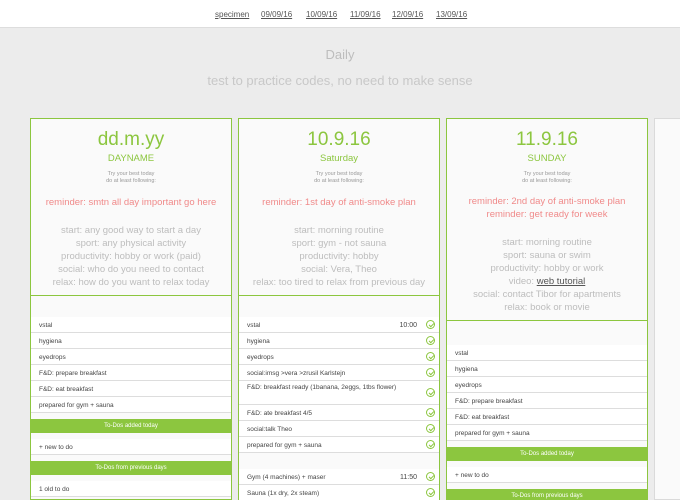 Image resolution: width=680 pixels, height=500 pixels. I want to click on old-todo-item: 1 old to do, so click(131, 489).